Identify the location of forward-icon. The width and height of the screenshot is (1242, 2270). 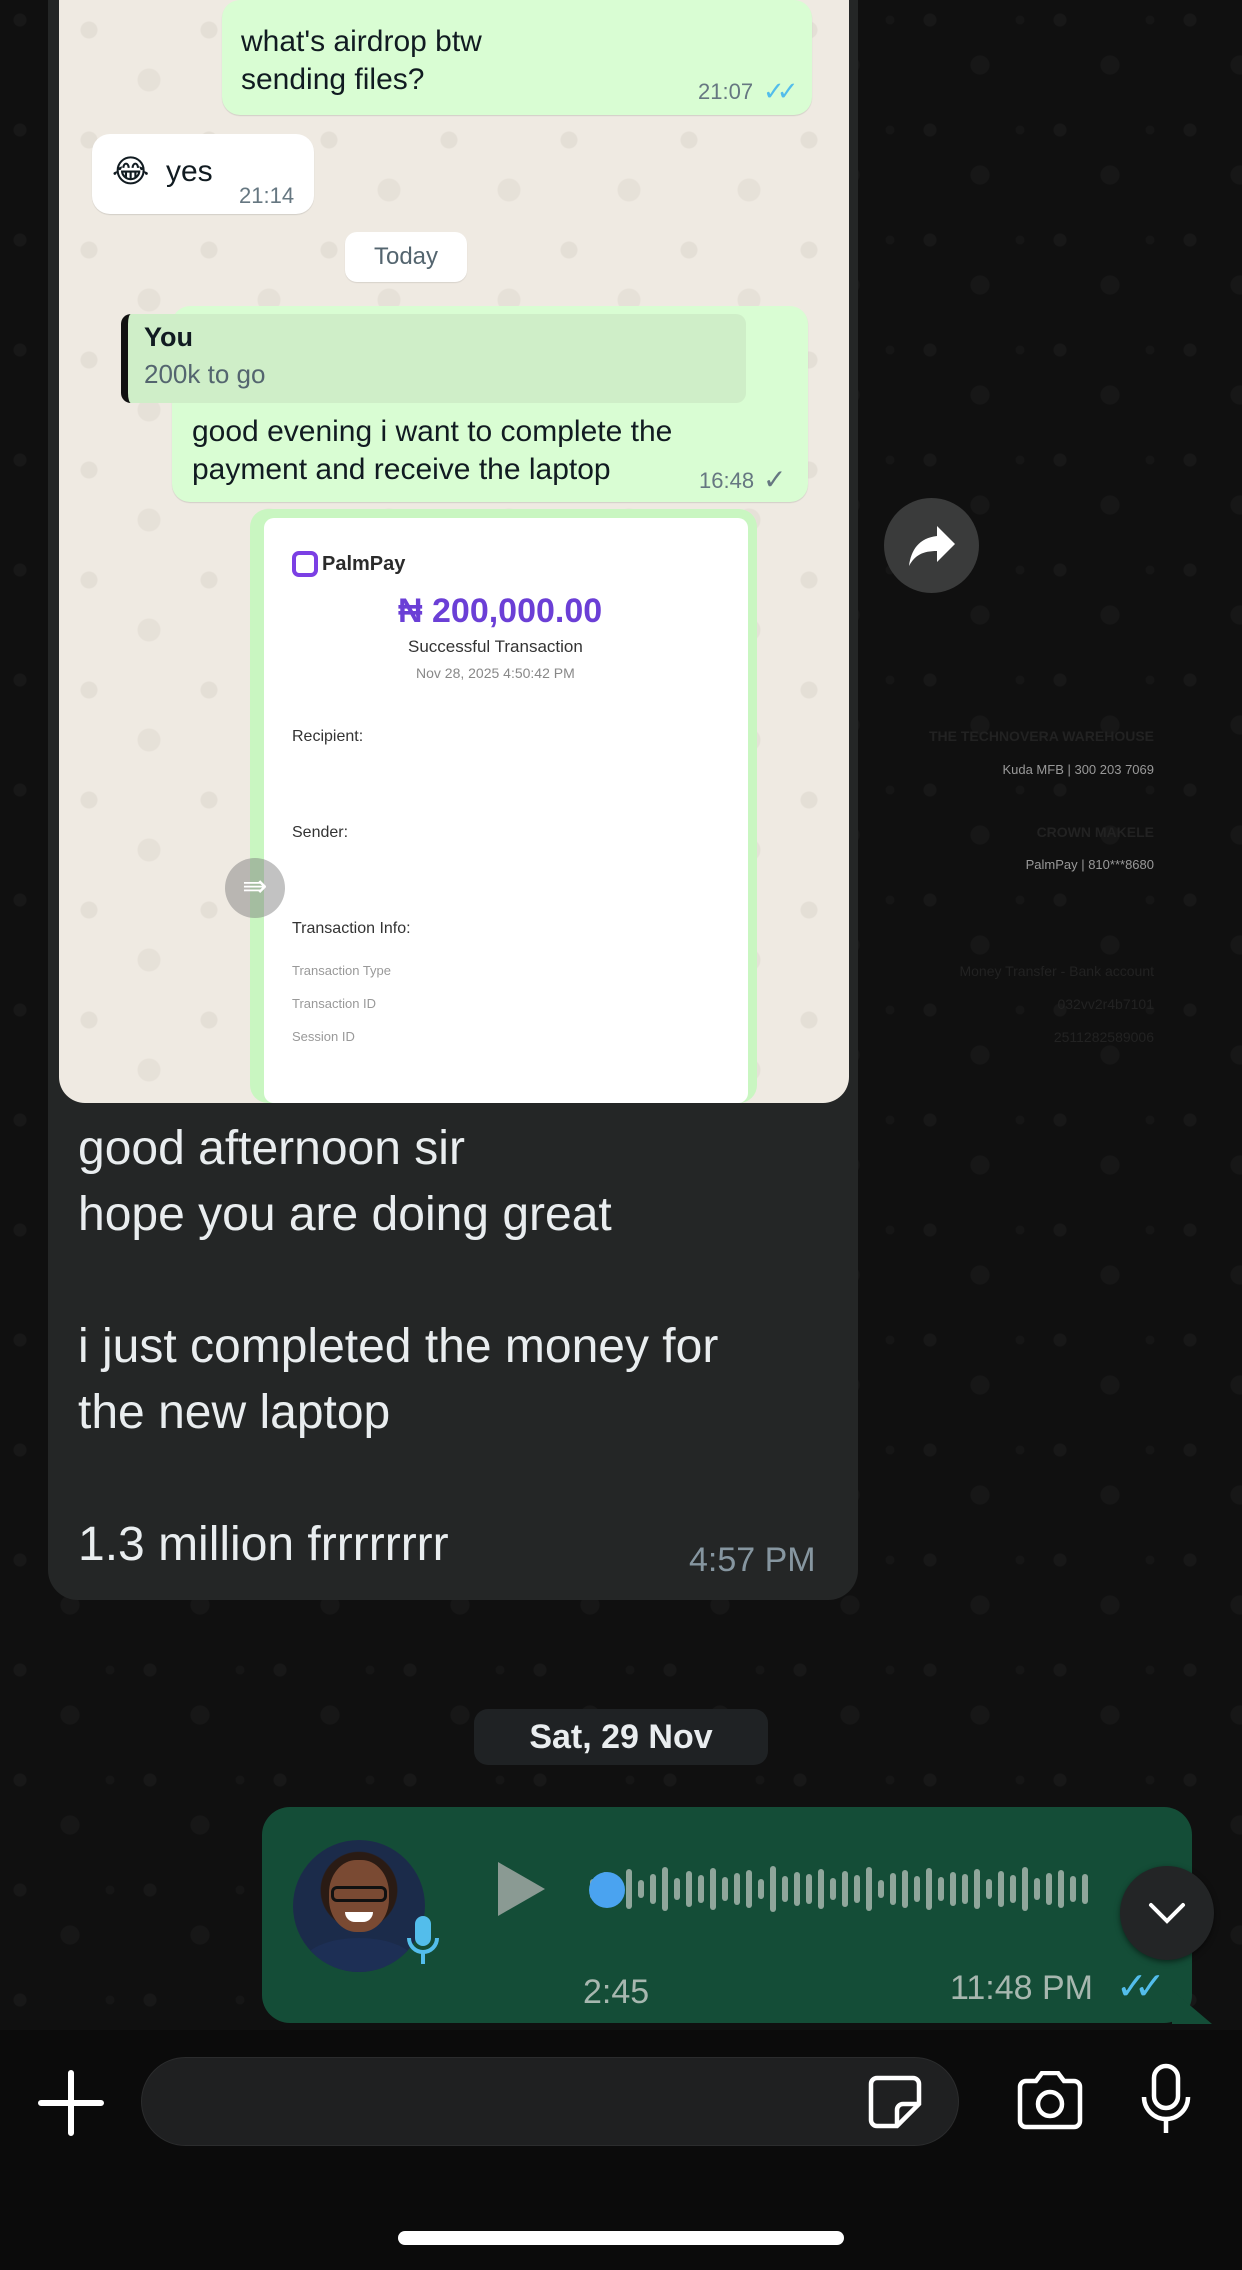
(931, 545).